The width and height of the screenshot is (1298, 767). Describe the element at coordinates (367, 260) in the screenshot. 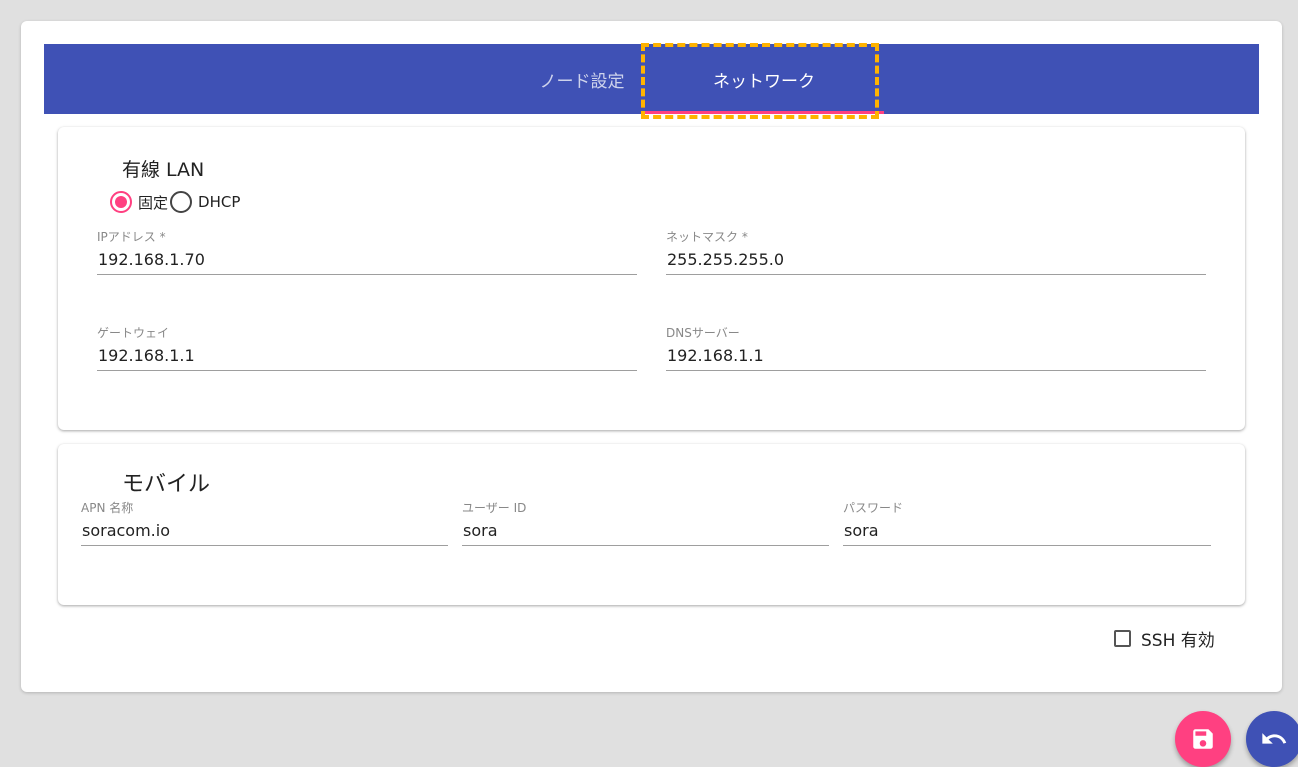

I see `ip-address-input: 192.168.1.70` at that location.